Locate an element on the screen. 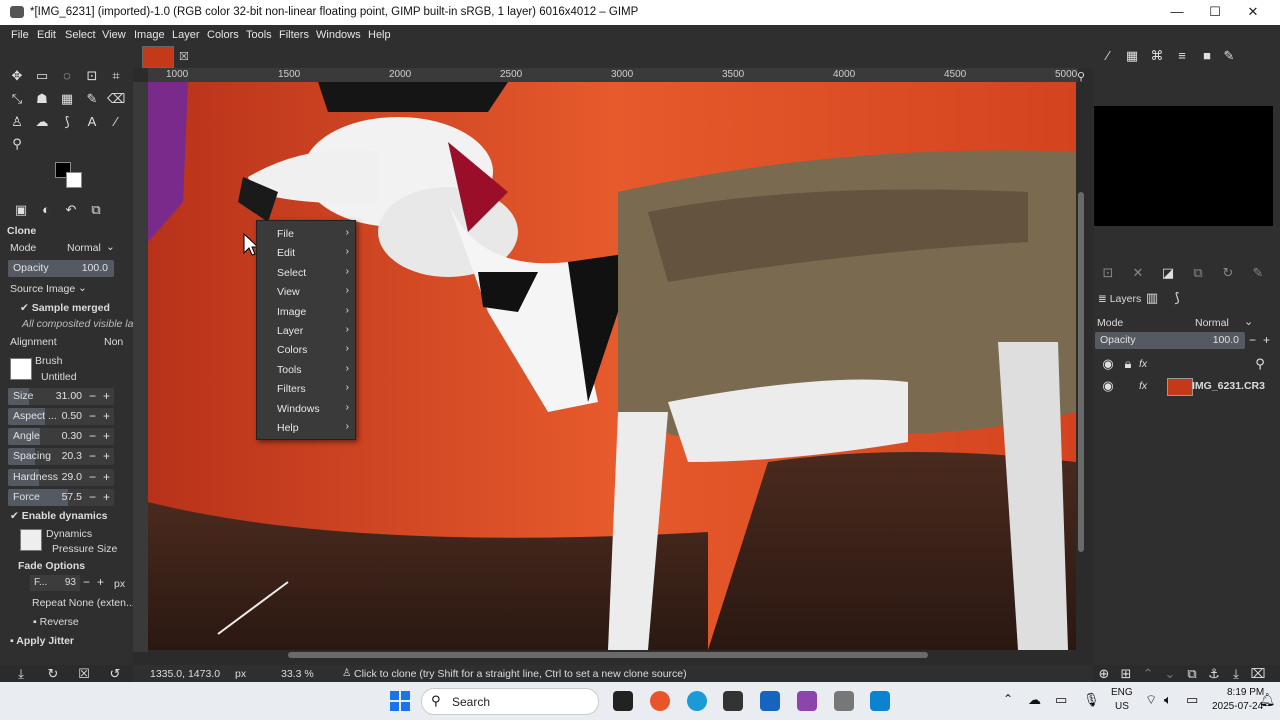 This screenshot has height=720, width=1280. vertical-scroll-thumb is located at coordinates (1081, 372).